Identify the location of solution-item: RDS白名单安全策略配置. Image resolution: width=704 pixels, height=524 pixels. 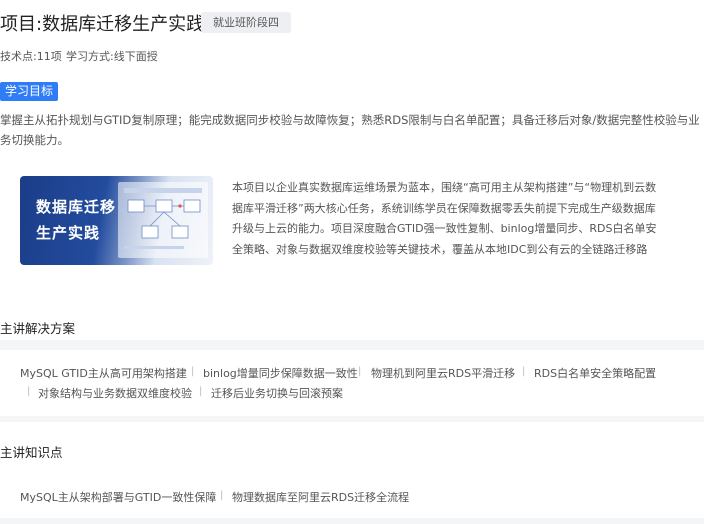
(595, 373).